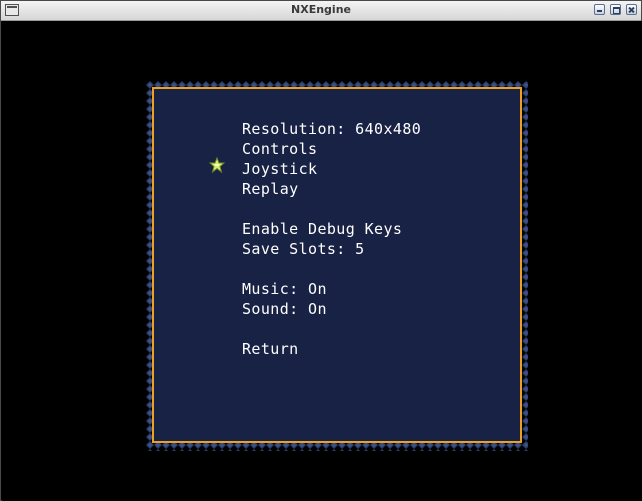  I want to click on minimize-button, so click(599, 9).